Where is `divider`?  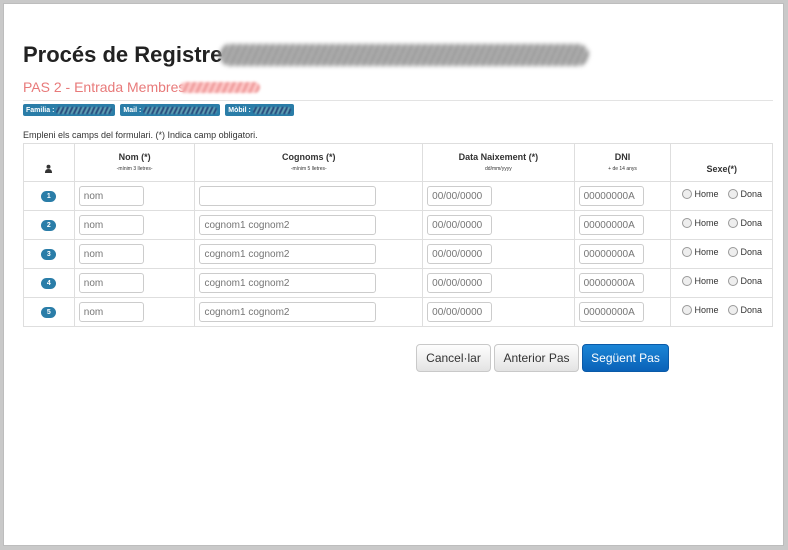 divider is located at coordinates (398, 100).